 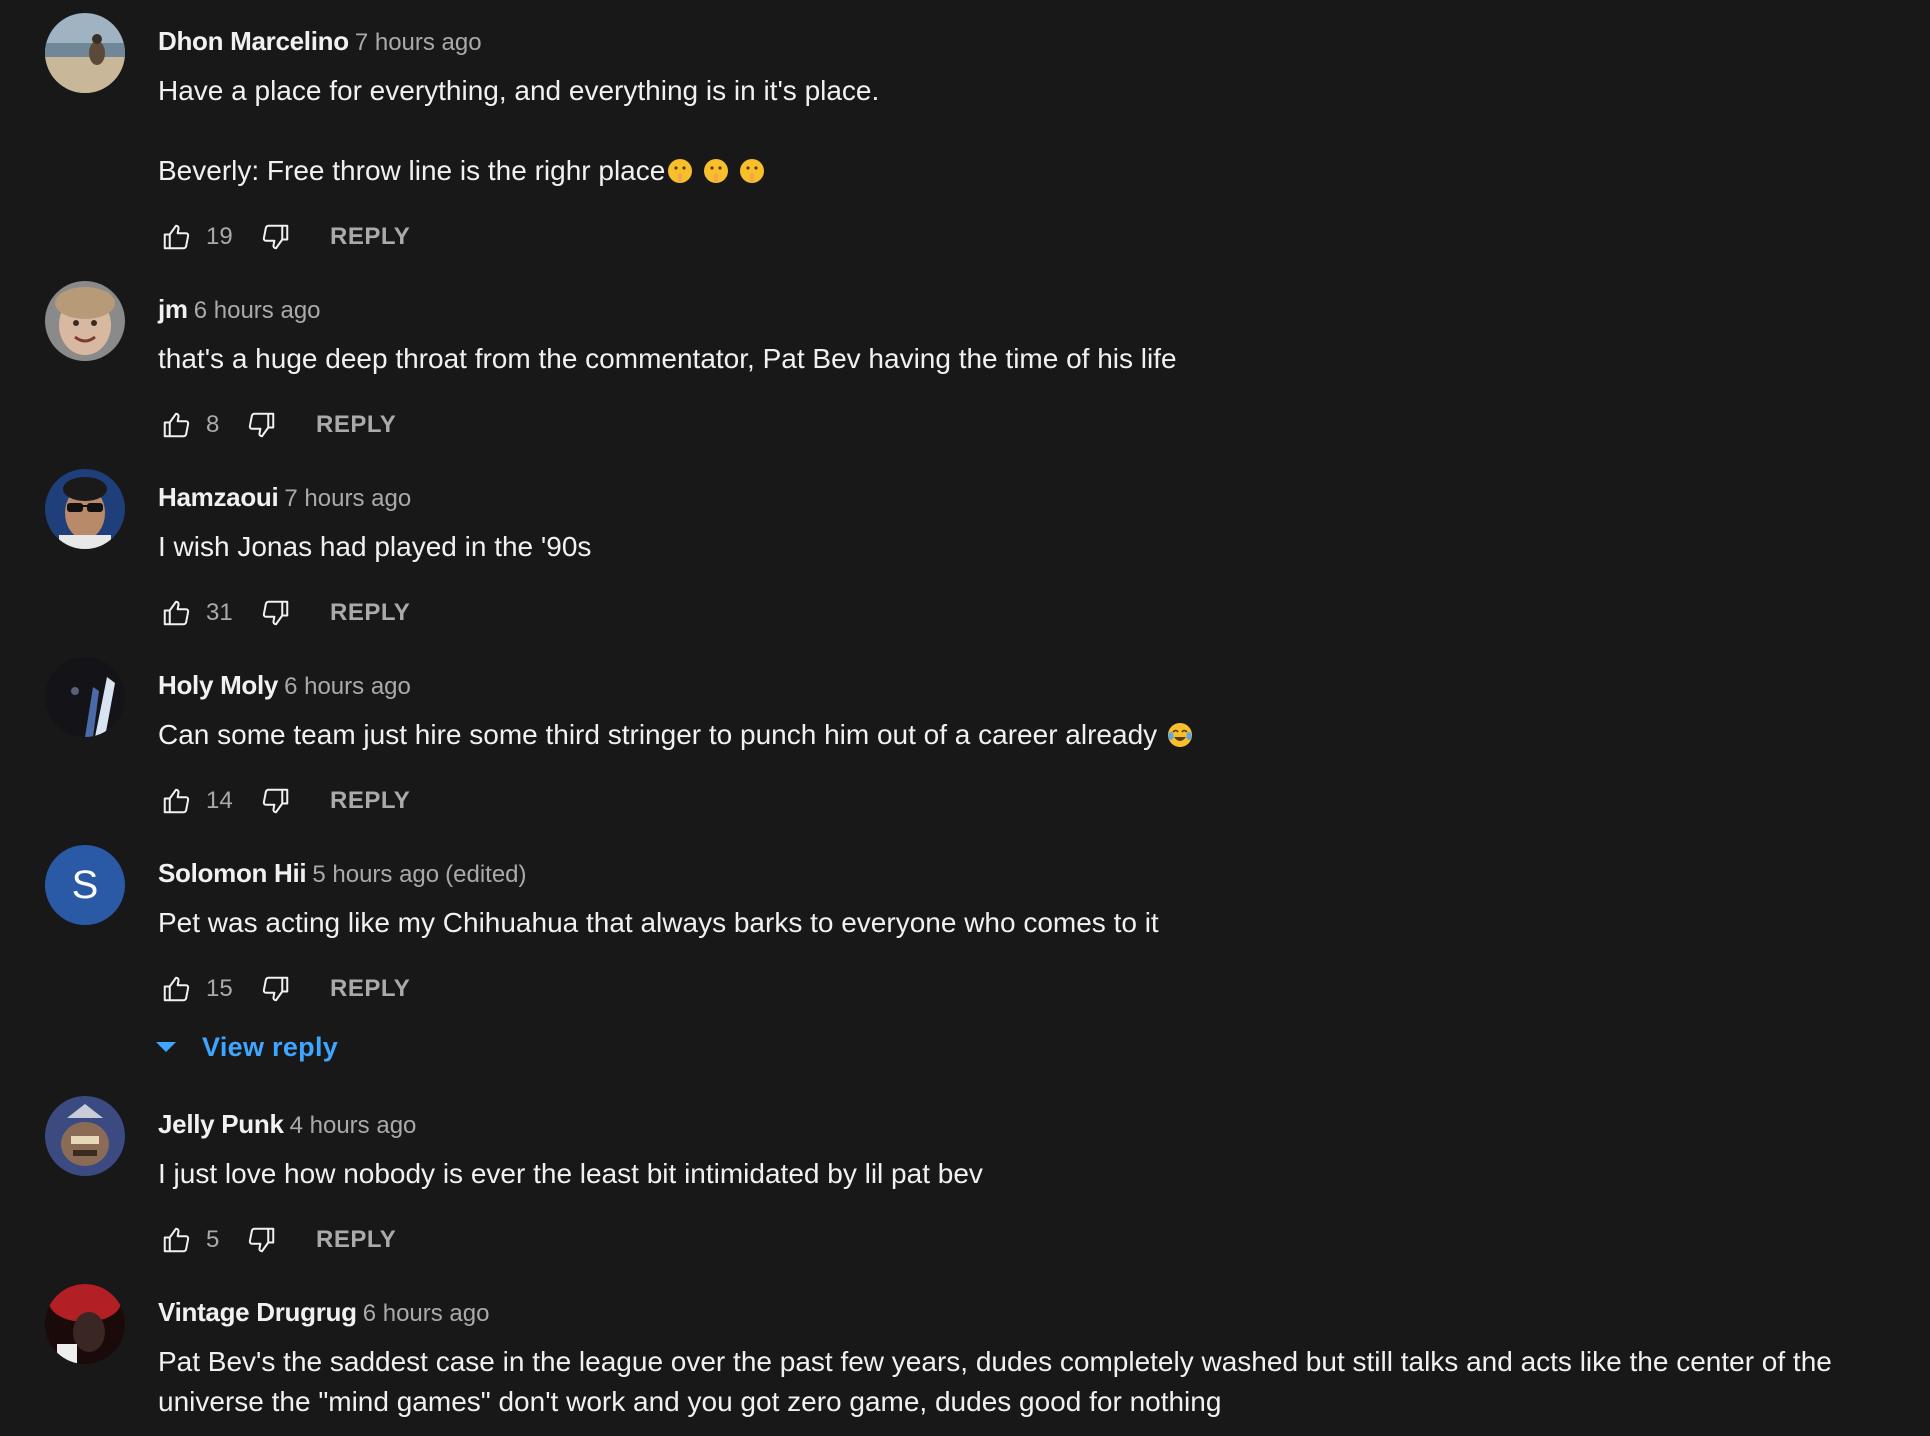 What do you see at coordinates (1014, 801) in the screenshot?
I see `comment-actions: 14 REPLY` at bounding box center [1014, 801].